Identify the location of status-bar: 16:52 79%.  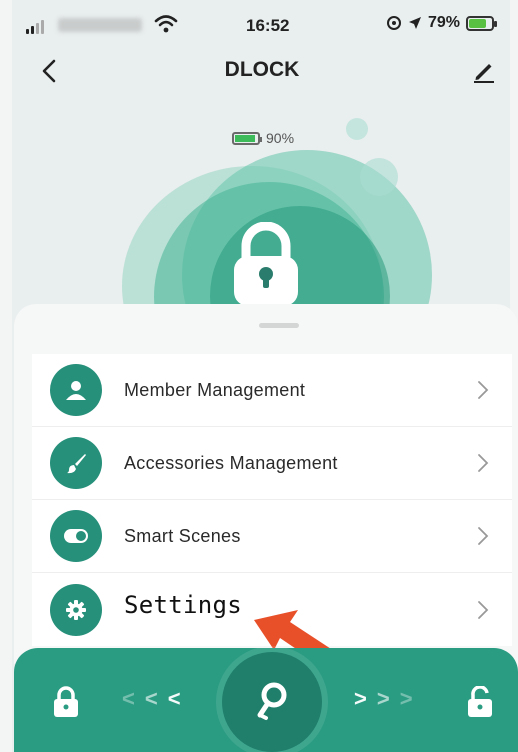
(262, 23).